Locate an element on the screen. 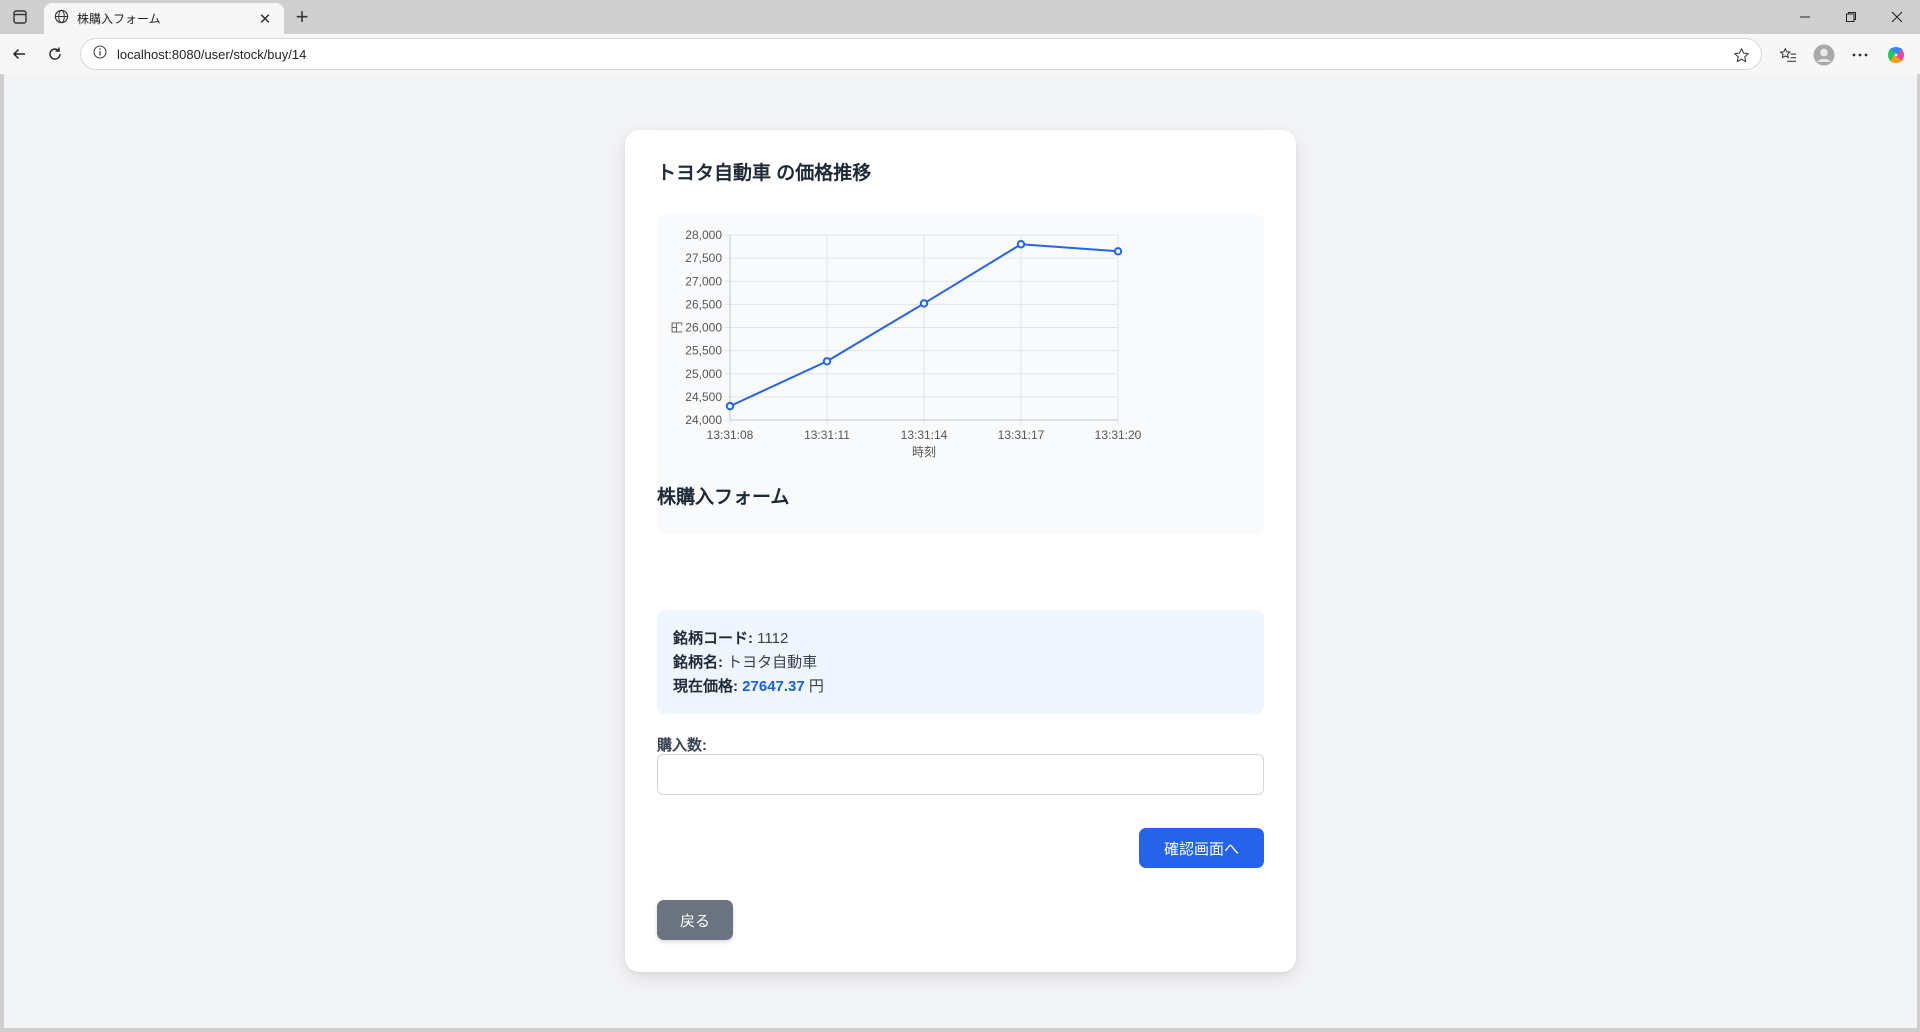 This screenshot has width=1920, height=1032. current-price-value: 27647.37 is located at coordinates (773, 686).